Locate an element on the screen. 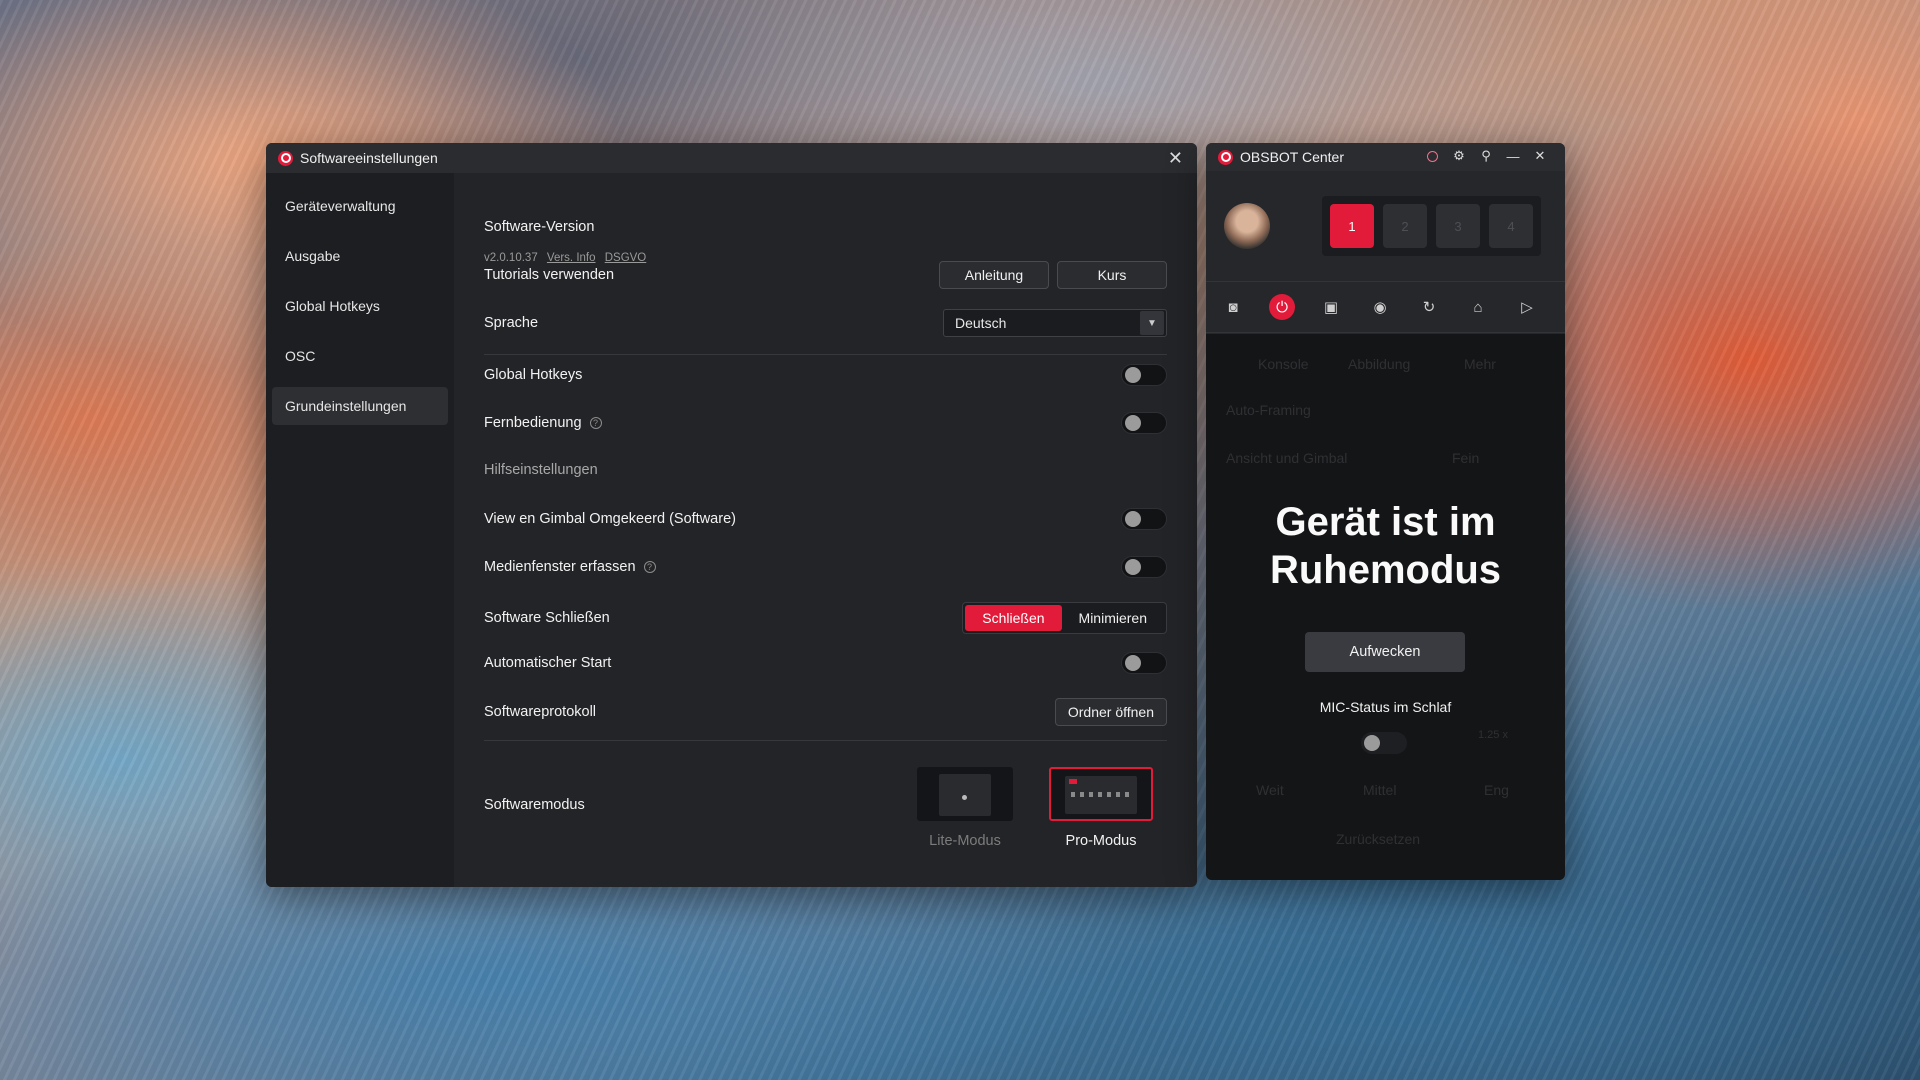 This screenshot has width=1920, height=1080. pro-mode-option: Pro-Modus is located at coordinates (1101, 808).